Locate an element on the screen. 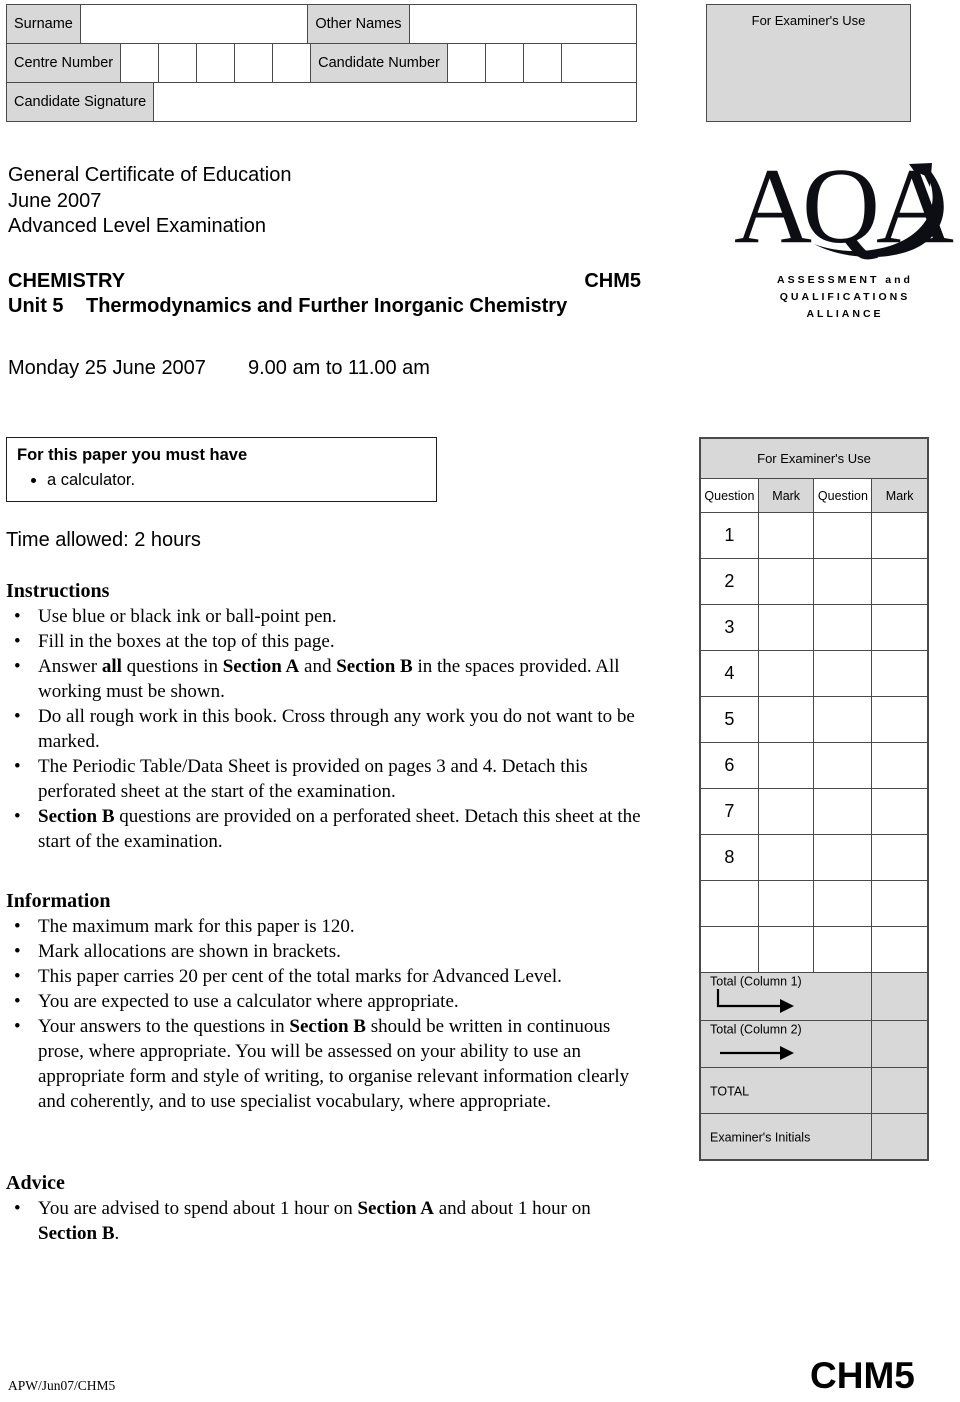 This screenshot has height=1402, width=960. exam-time: 9.00 am to 11.00 am is located at coordinates (339, 367).